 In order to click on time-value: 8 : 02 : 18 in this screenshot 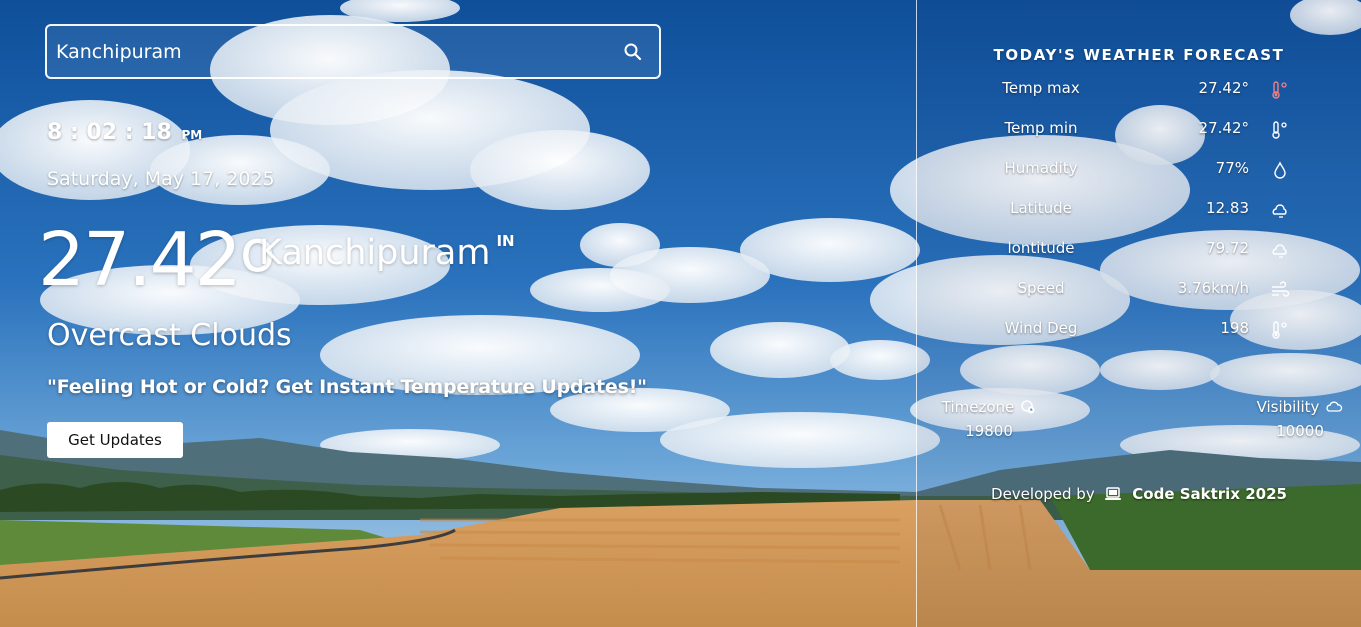, I will do `click(109, 132)`.